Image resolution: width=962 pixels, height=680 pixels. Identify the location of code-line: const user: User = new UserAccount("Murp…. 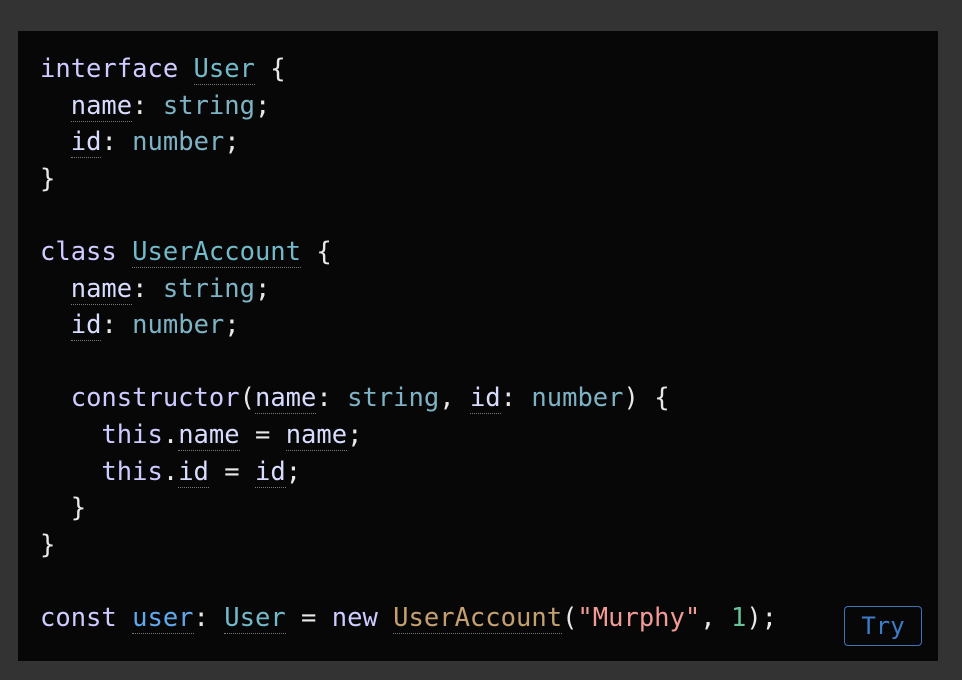
(408, 618).